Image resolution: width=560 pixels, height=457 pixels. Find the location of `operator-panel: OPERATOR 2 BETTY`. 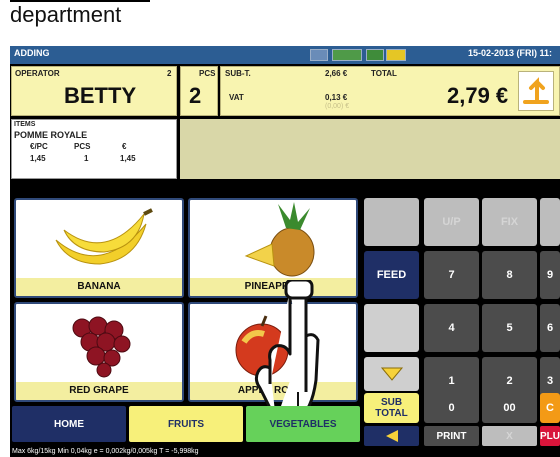

operator-panel: OPERATOR 2 BETTY is located at coordinates (94, 91).